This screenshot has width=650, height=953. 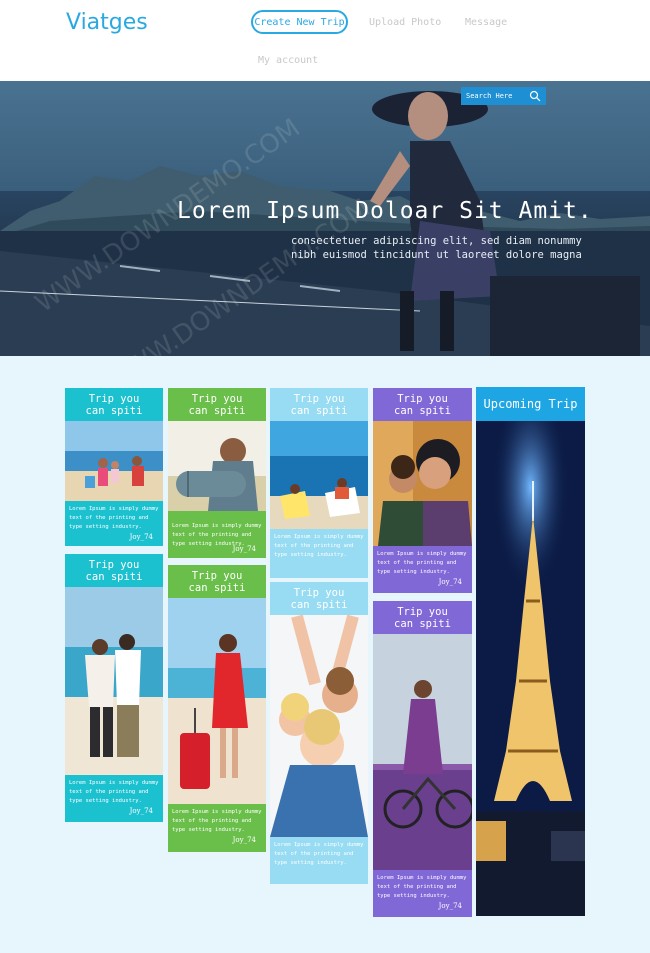 What do you see at coordinates (530, 404) in the screenshot?
I see `upcoming-trip-title: Upcoming Trip` at bounding box center [530, 404].